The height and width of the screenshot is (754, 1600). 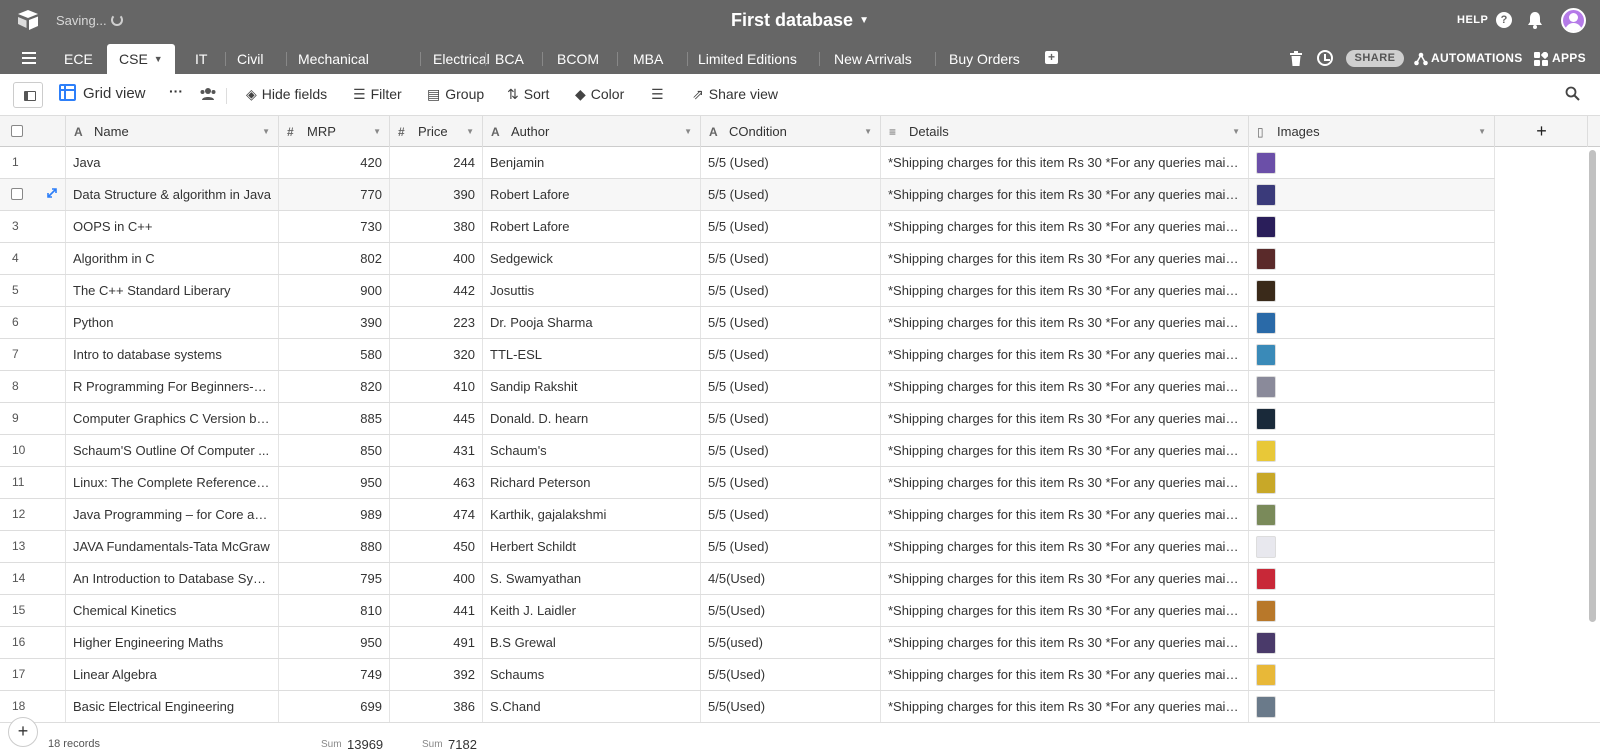 I want to click on column-header-name: A Name ▼, so click(x=172, y=131).